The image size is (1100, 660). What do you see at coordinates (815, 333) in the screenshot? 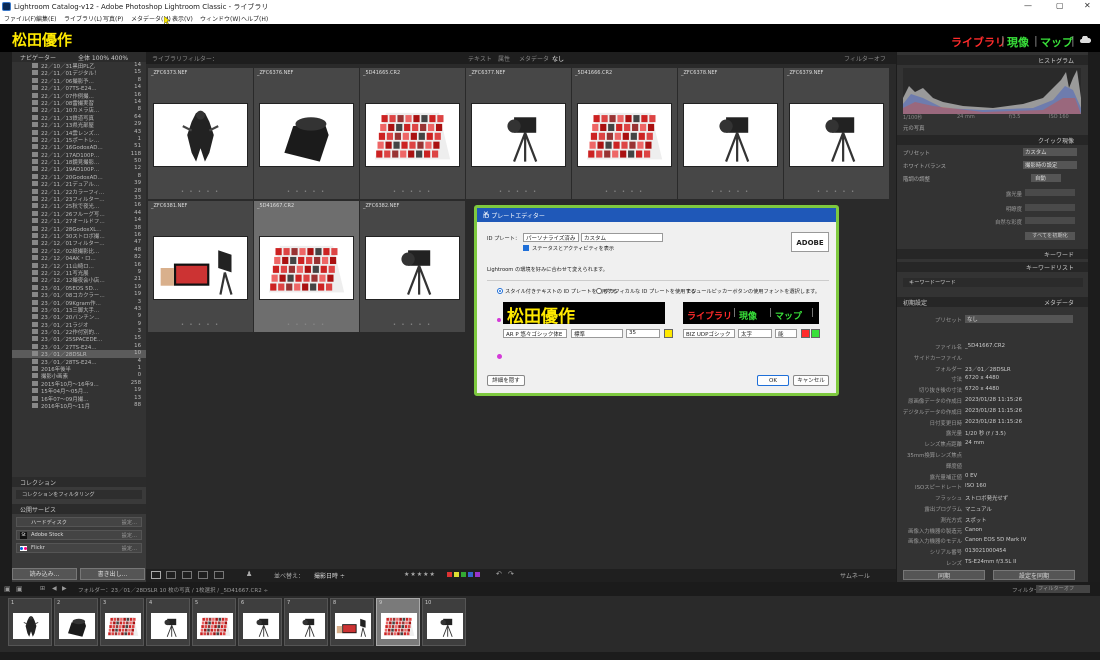
I see `module-color-swatch-inactive` at bounding box center [815, 333].